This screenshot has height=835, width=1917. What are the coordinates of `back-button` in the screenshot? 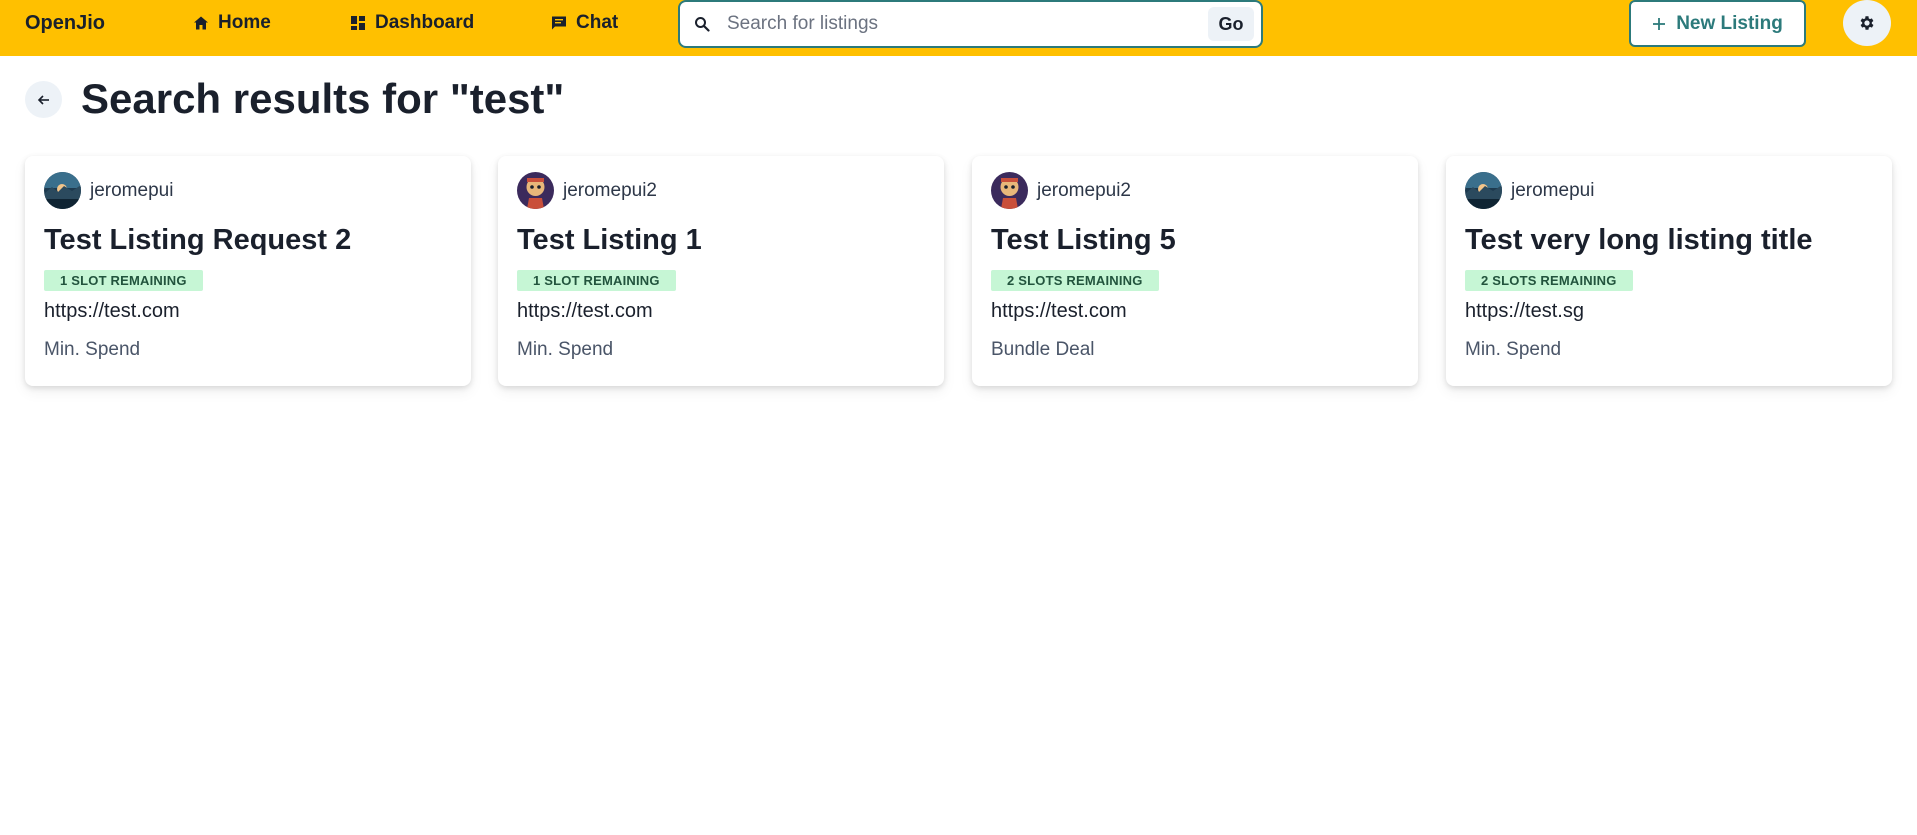 It's located at (43, 99).